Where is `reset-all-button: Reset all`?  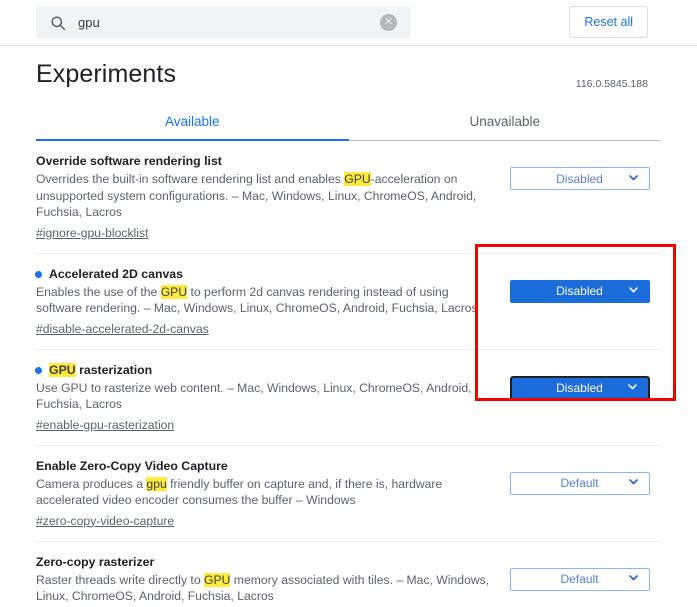
reset-all-button: Reset all is located at coordinates (608, 22).